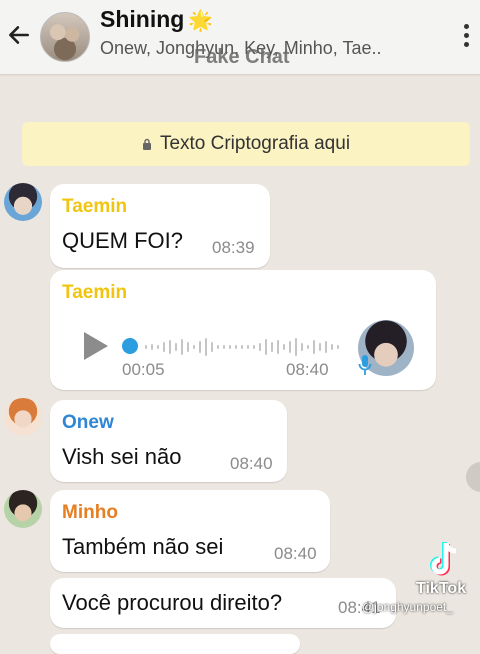 This screenshot has width=480, height=654. I want to click on message-bubble: Minho Também não sei 08:40, so click(190, 531).